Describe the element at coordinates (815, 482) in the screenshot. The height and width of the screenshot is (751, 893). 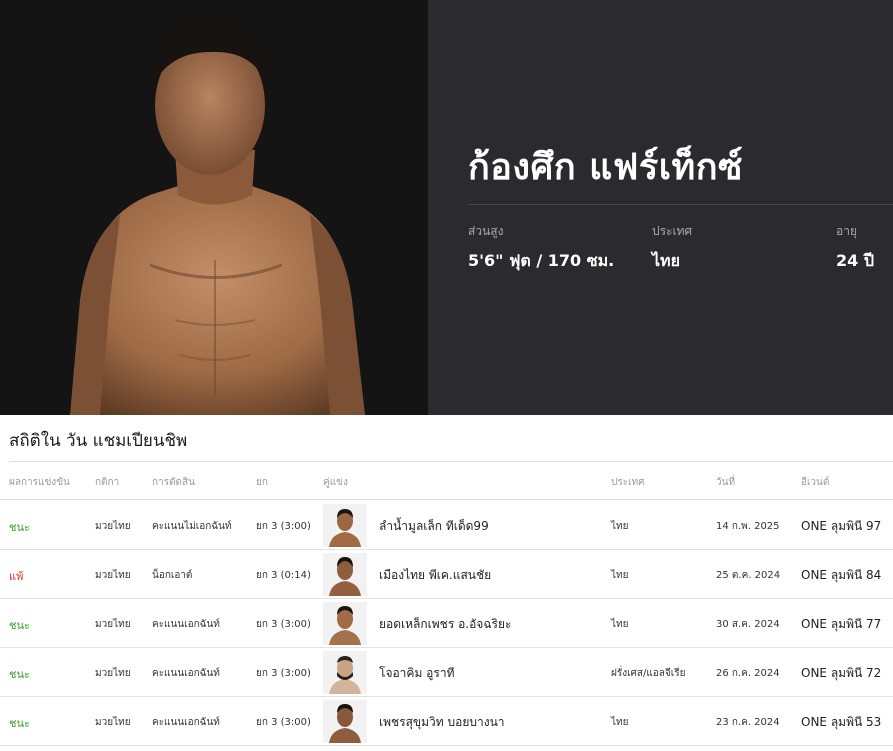
I see `col-header-event: อีเวนต์` at that location.